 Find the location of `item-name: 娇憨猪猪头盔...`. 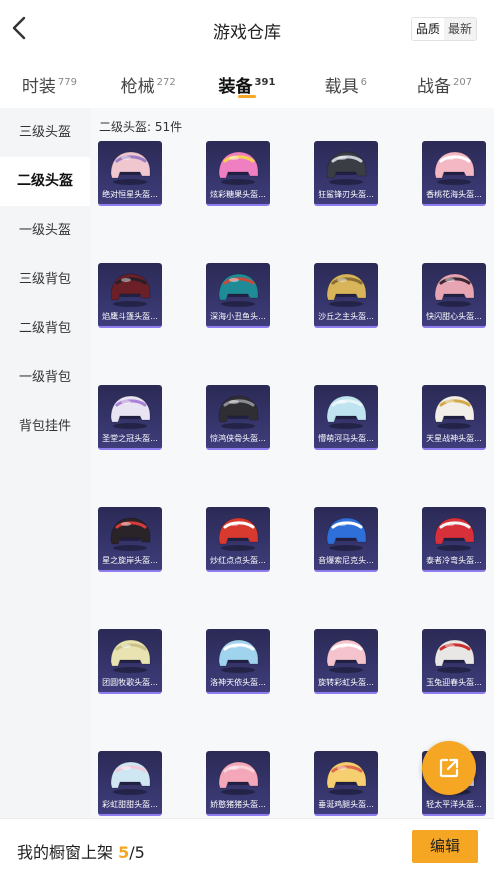

item-name: 娇憨猪猪头盔... is located at coordinates (238, 804).